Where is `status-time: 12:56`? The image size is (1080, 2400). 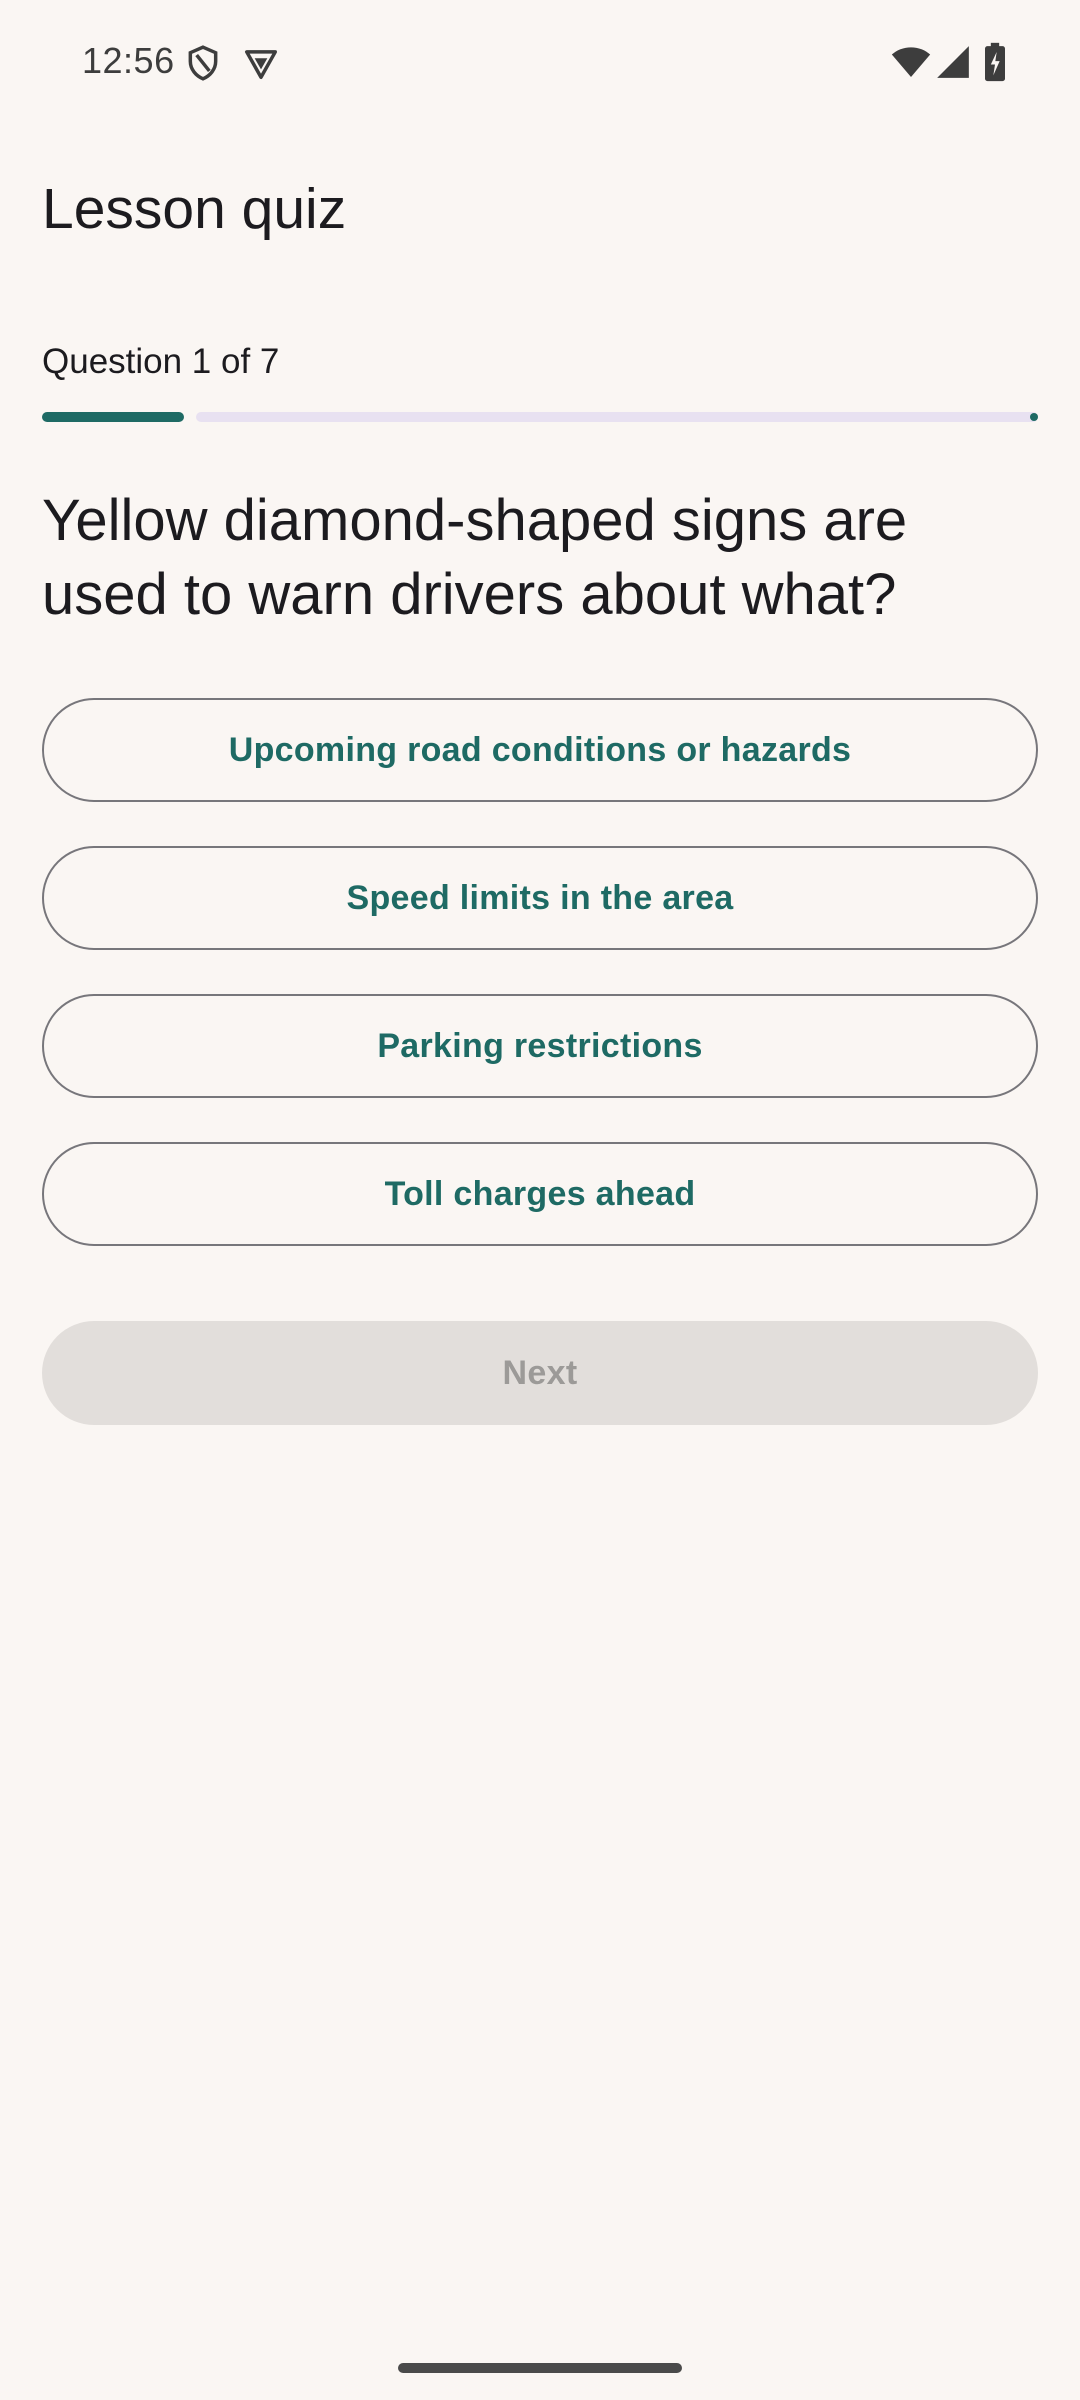
status-time: 12:56 is located at coordinates (128, 60).